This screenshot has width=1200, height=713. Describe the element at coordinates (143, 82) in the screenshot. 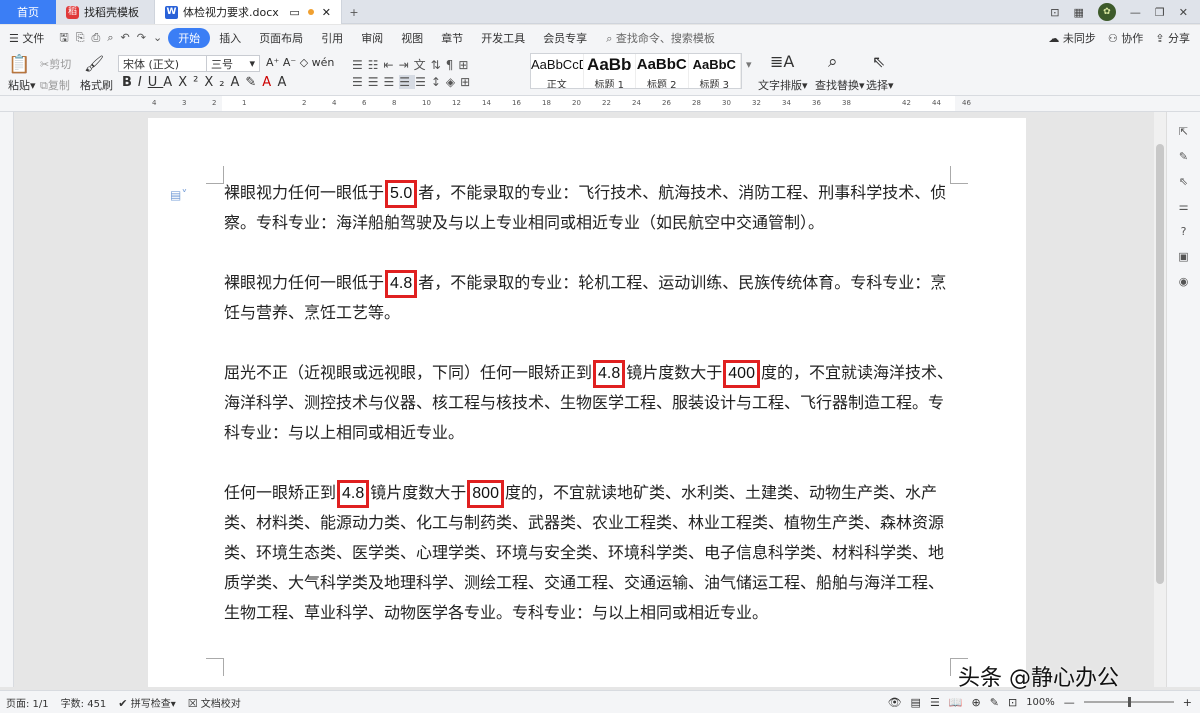

I see `italic-icon: I` at that location.